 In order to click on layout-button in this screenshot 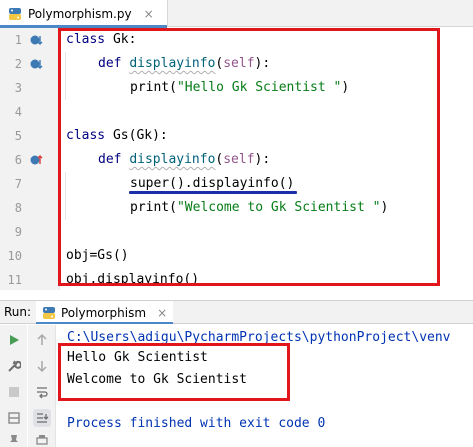, I will do `click(14, 418)`.